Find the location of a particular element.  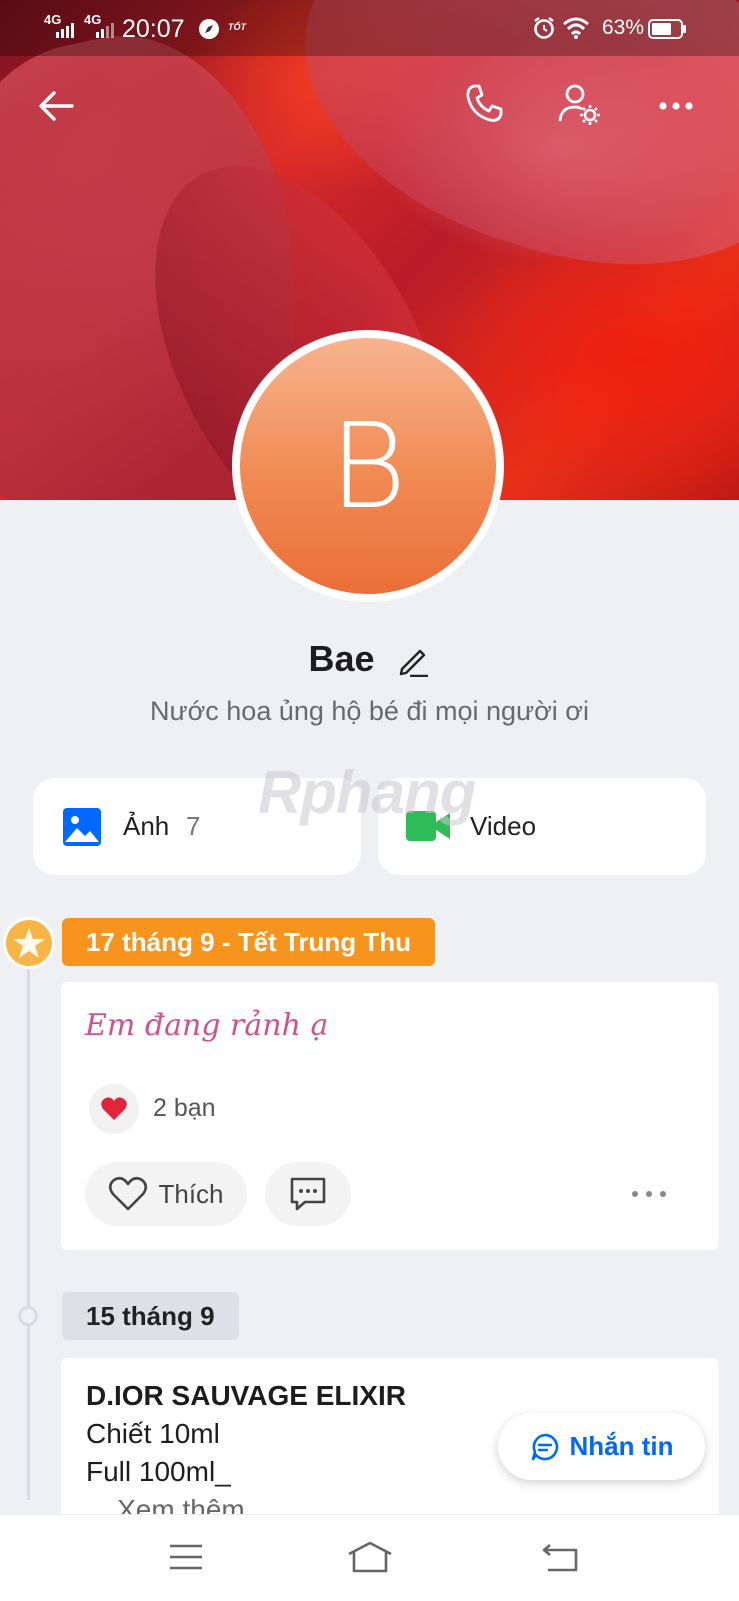

compass-icon is located at coordinates (209, 29).